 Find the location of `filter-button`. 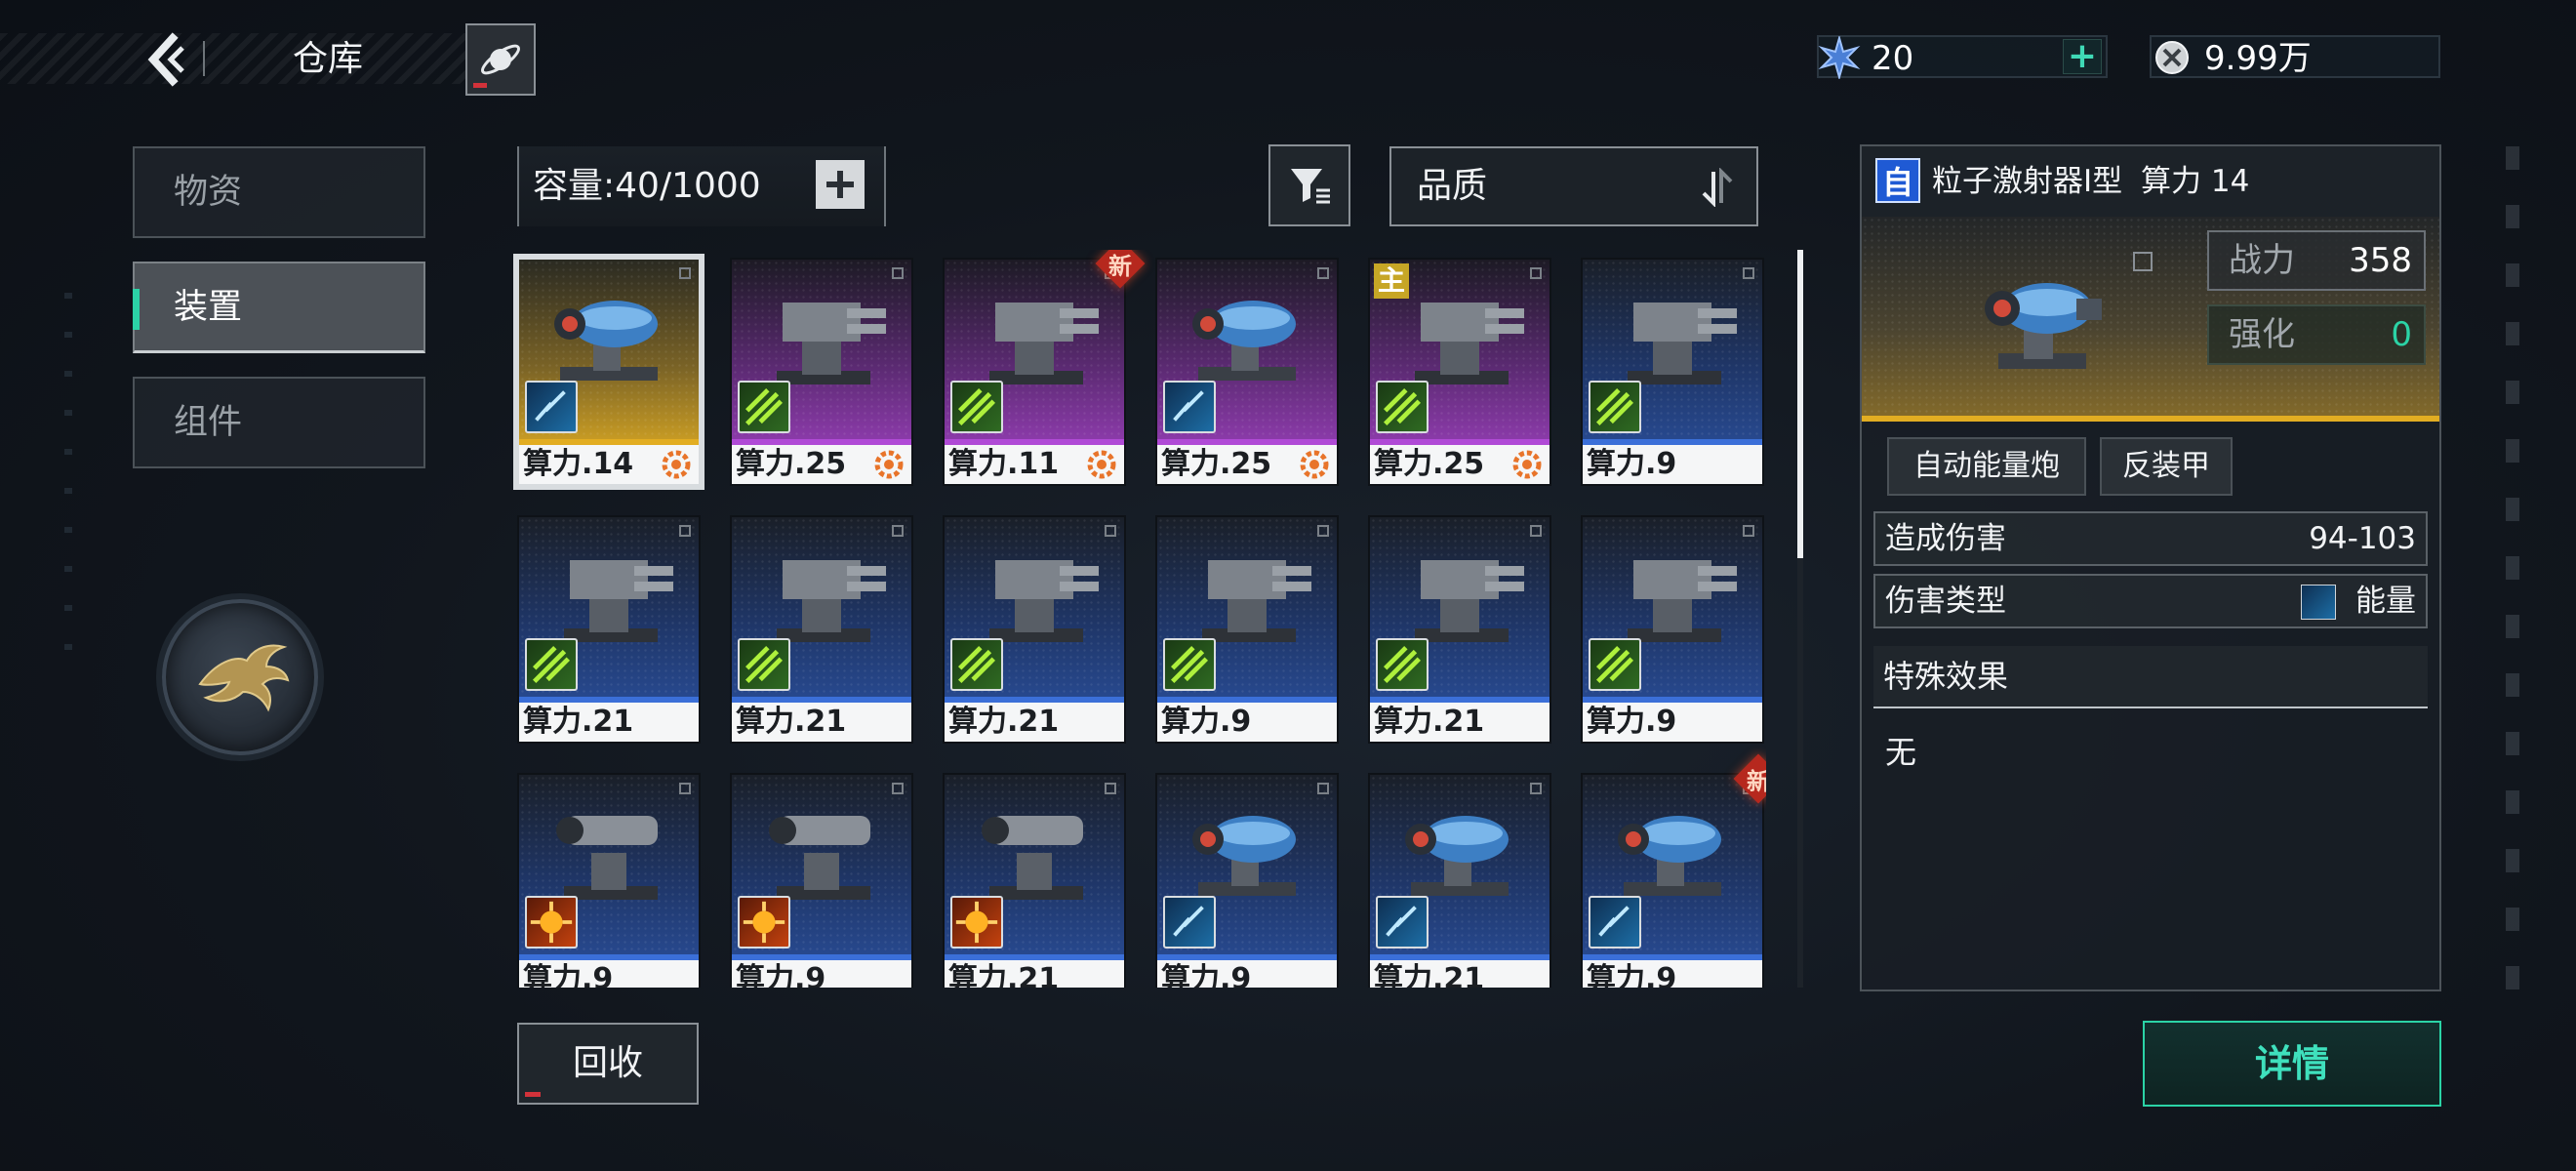

filter-button is located at coordinates (1309, 185).